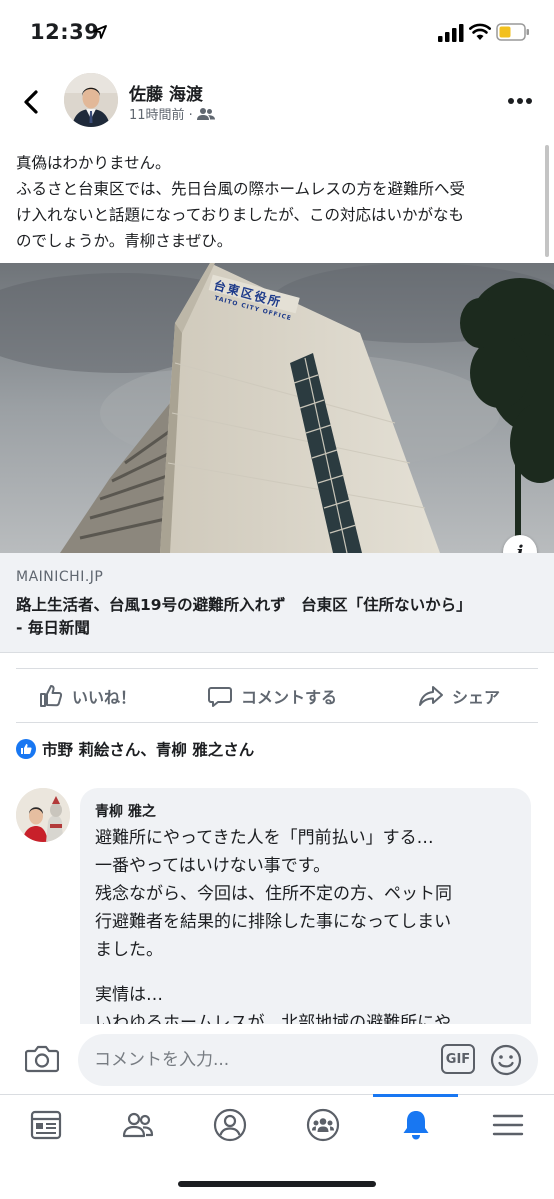 This screenshot has width=554, height=1199. What do you see at coordinates (26, 749) in the screenshot?
I see `like-reaction-icon` at bounding box center [26, 749].